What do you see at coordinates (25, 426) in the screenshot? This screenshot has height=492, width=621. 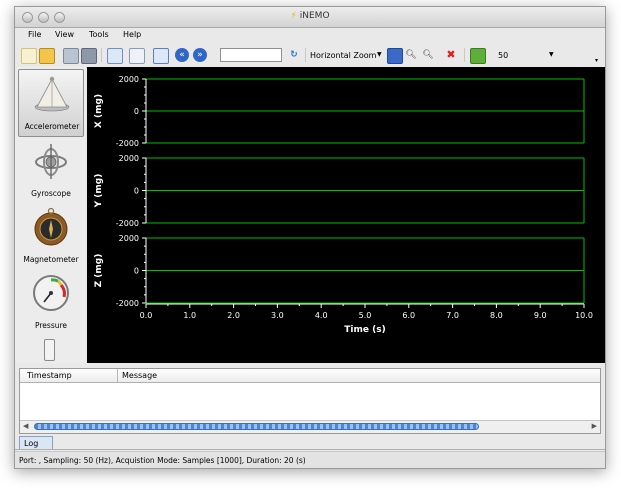 I see `scroll-left-icon: ◀` at bounding box center [25, 426].